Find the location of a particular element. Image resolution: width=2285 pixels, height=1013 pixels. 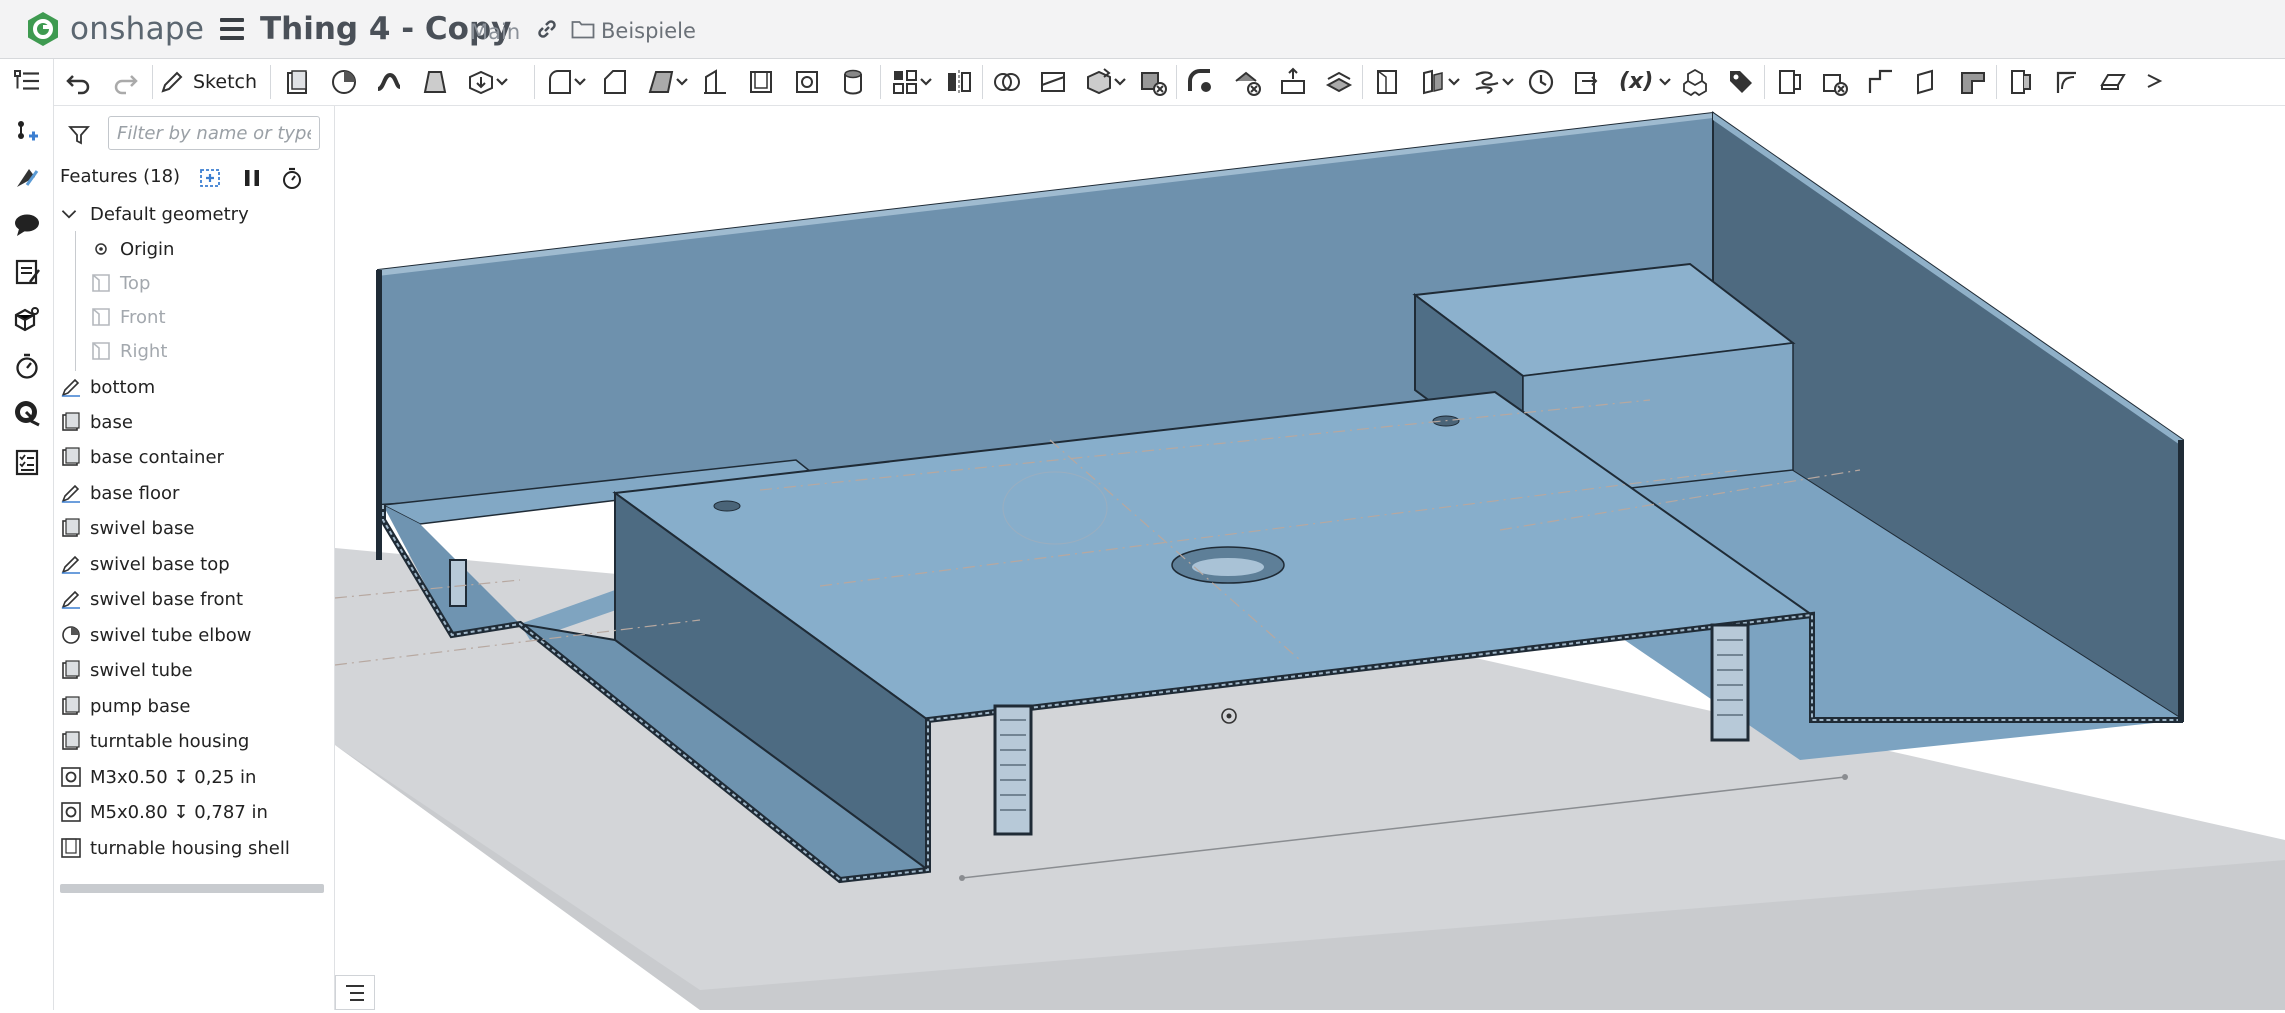

folder-icon is located at coordinates (583, 29).